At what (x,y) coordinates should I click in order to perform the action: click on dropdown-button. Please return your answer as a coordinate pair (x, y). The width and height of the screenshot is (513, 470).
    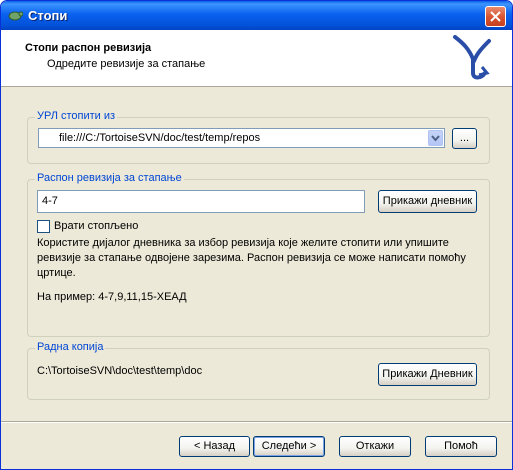
    Looking at the image, I should click on (435, 138).